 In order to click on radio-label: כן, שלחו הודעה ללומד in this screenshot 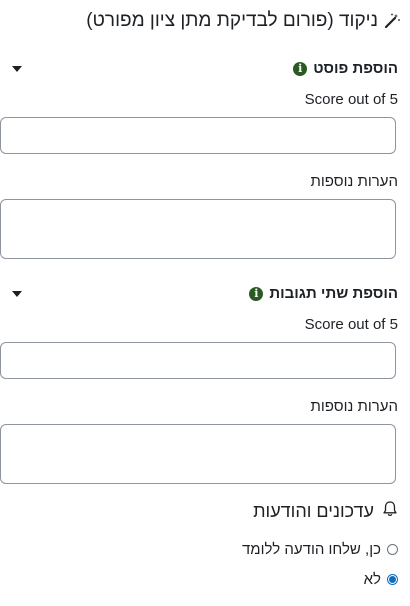, I will do `click(311, 549)`.